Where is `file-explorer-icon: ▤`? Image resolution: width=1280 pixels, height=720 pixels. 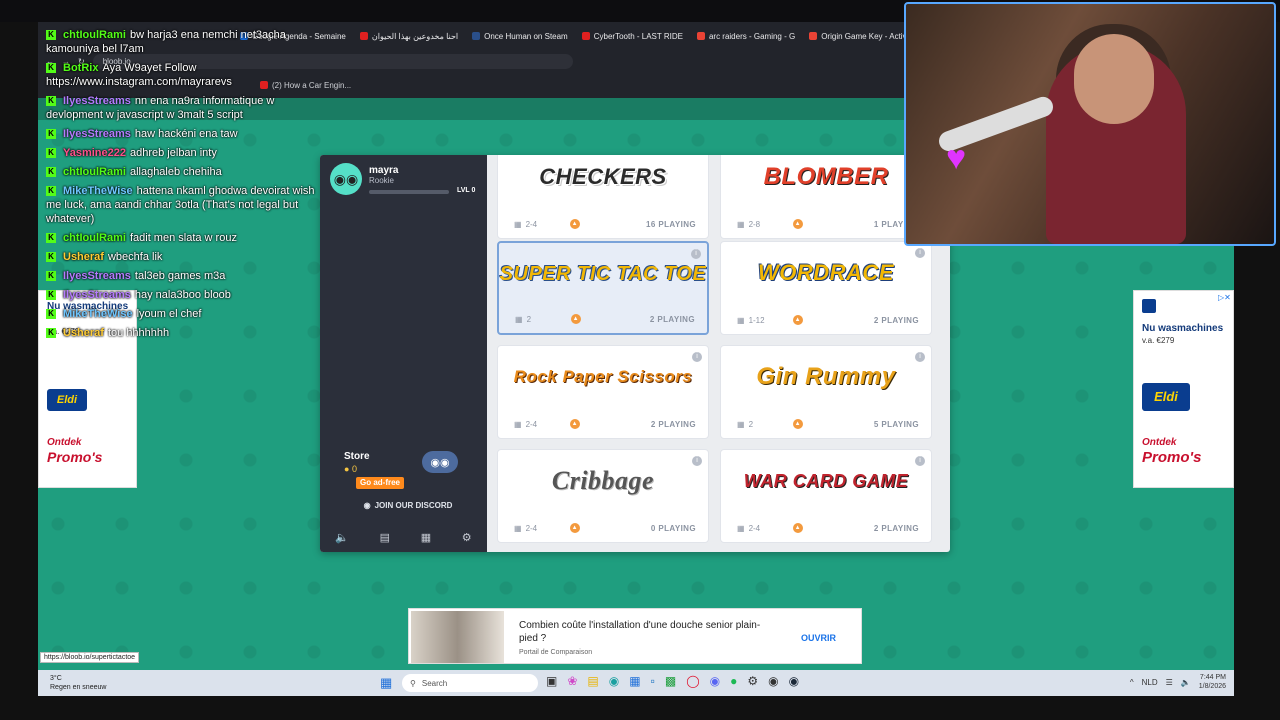 file-explorer-icon: ▤ is located at coordinates (592, 681).